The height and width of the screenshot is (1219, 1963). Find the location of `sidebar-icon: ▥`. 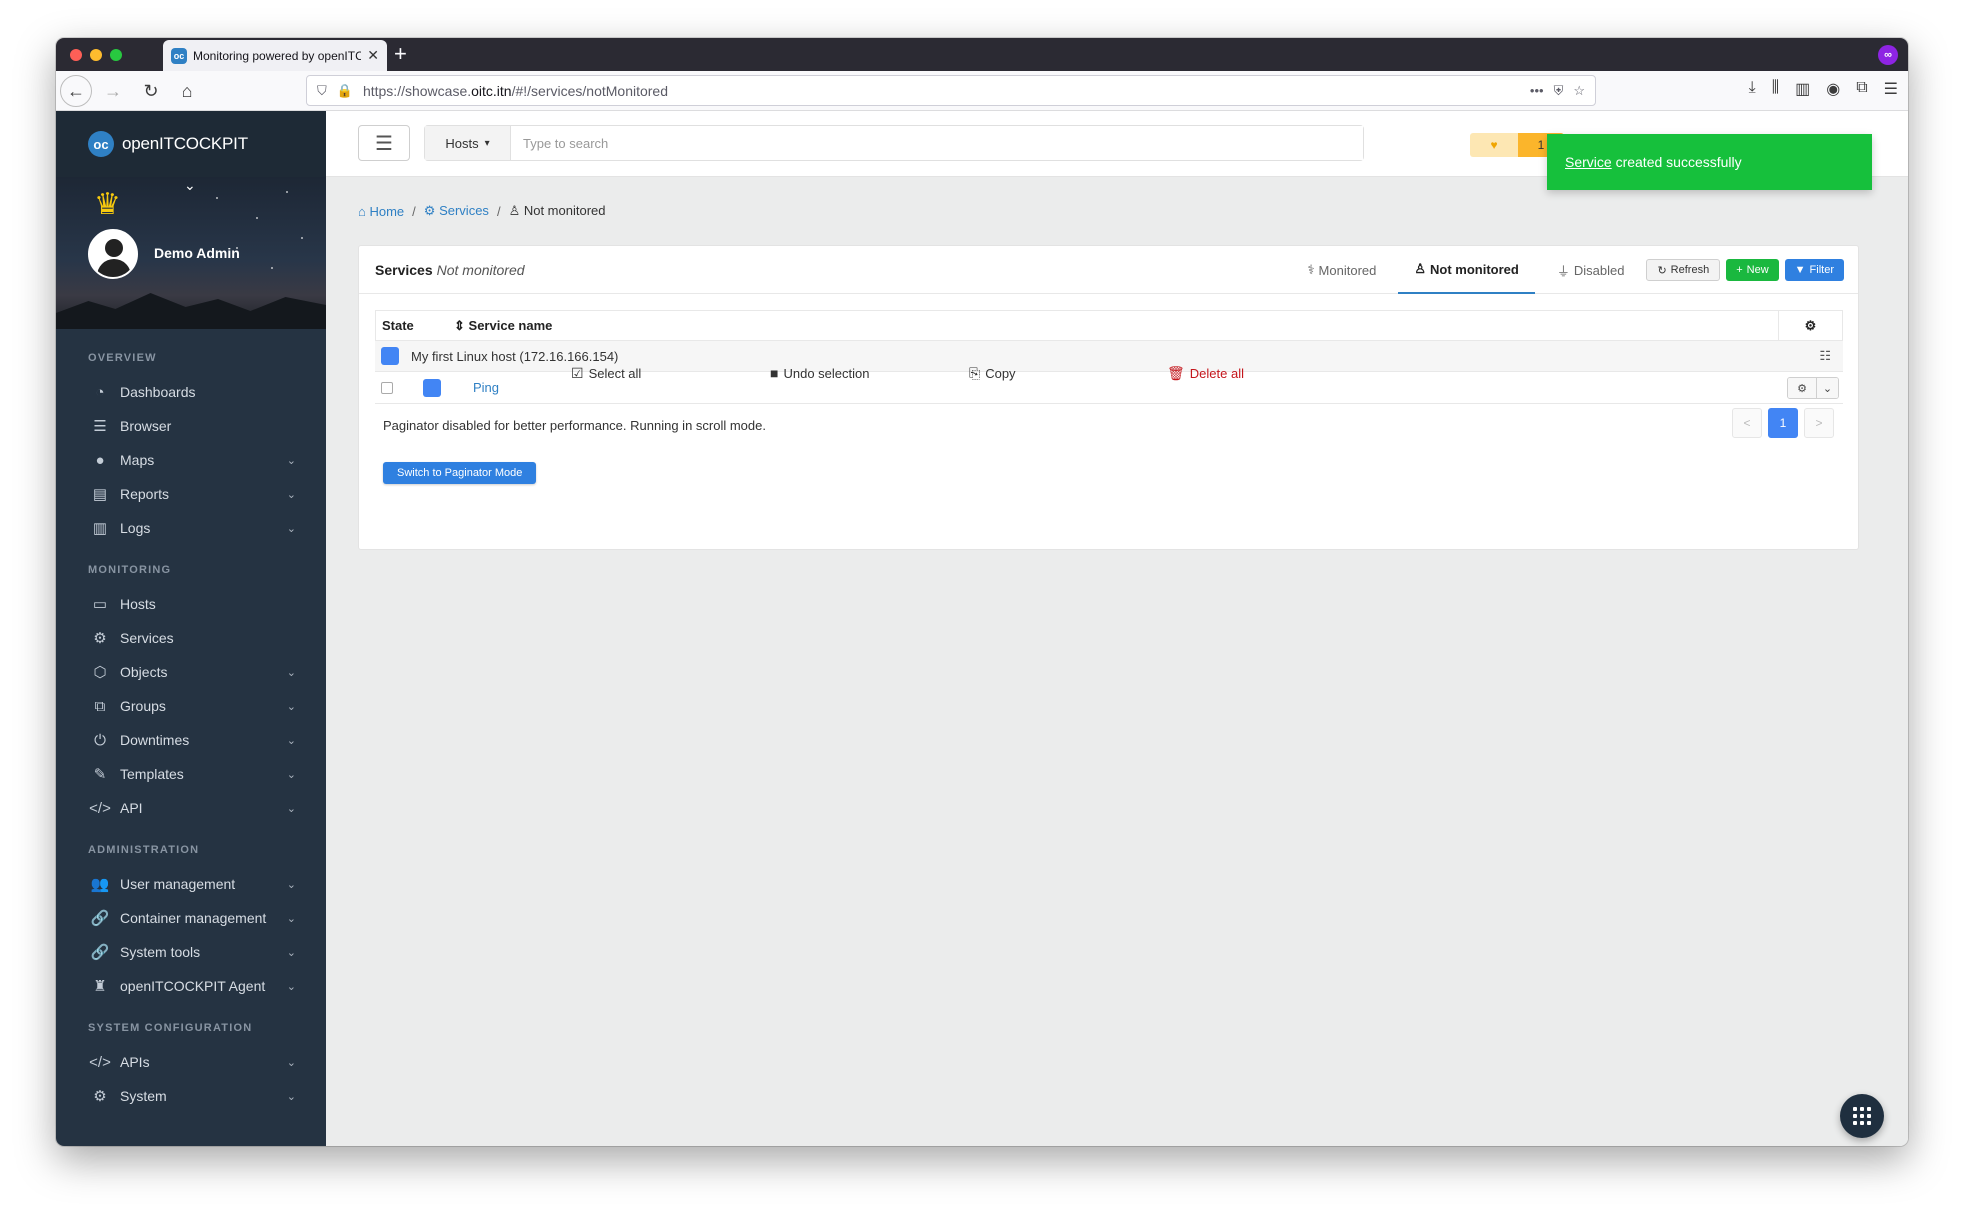

sidebar-icon: ▥ is located at coordinates (1802, 89).